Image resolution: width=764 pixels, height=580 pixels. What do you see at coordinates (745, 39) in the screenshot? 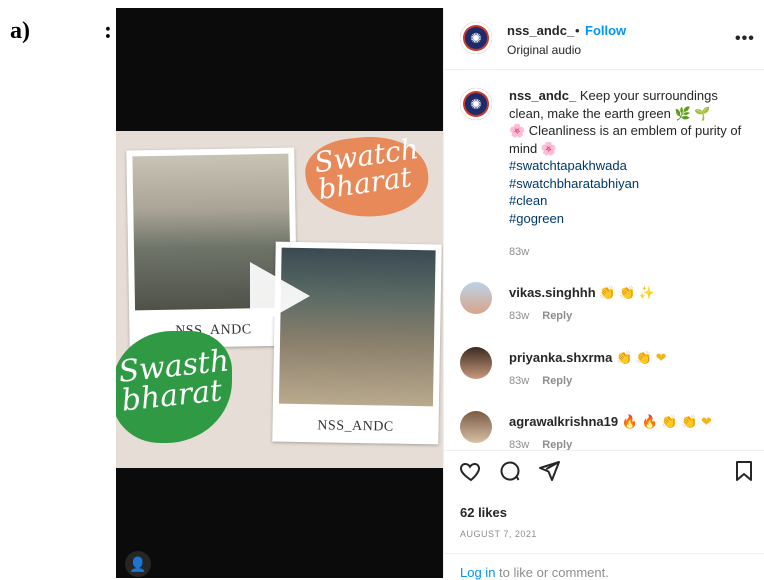
I see `more-options-icon: •••` at bounding box center [745, 39].